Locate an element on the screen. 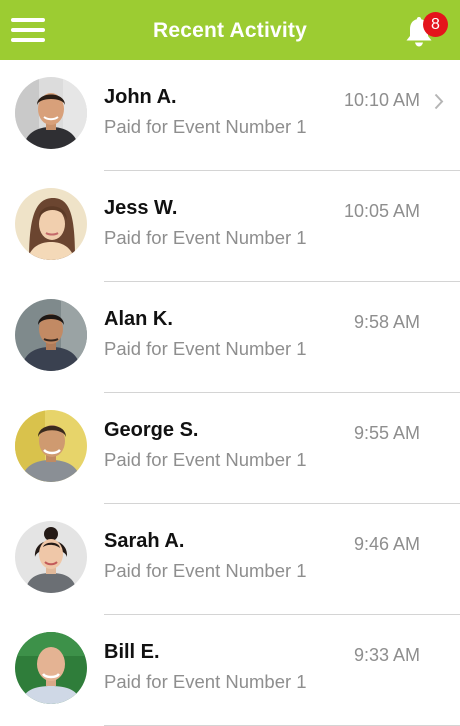  activity-name: Sarah A. is located at coordinates (144, 541).